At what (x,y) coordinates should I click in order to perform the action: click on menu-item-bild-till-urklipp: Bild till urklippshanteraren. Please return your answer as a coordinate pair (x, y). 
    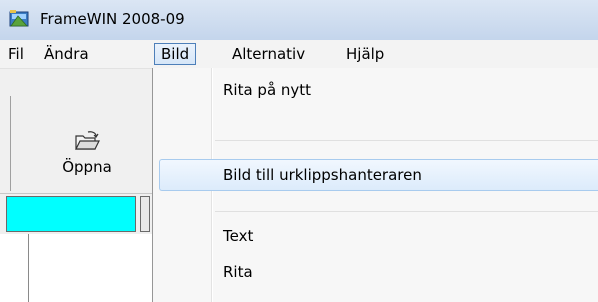
    Looking at the image, I should click on (375, 175).